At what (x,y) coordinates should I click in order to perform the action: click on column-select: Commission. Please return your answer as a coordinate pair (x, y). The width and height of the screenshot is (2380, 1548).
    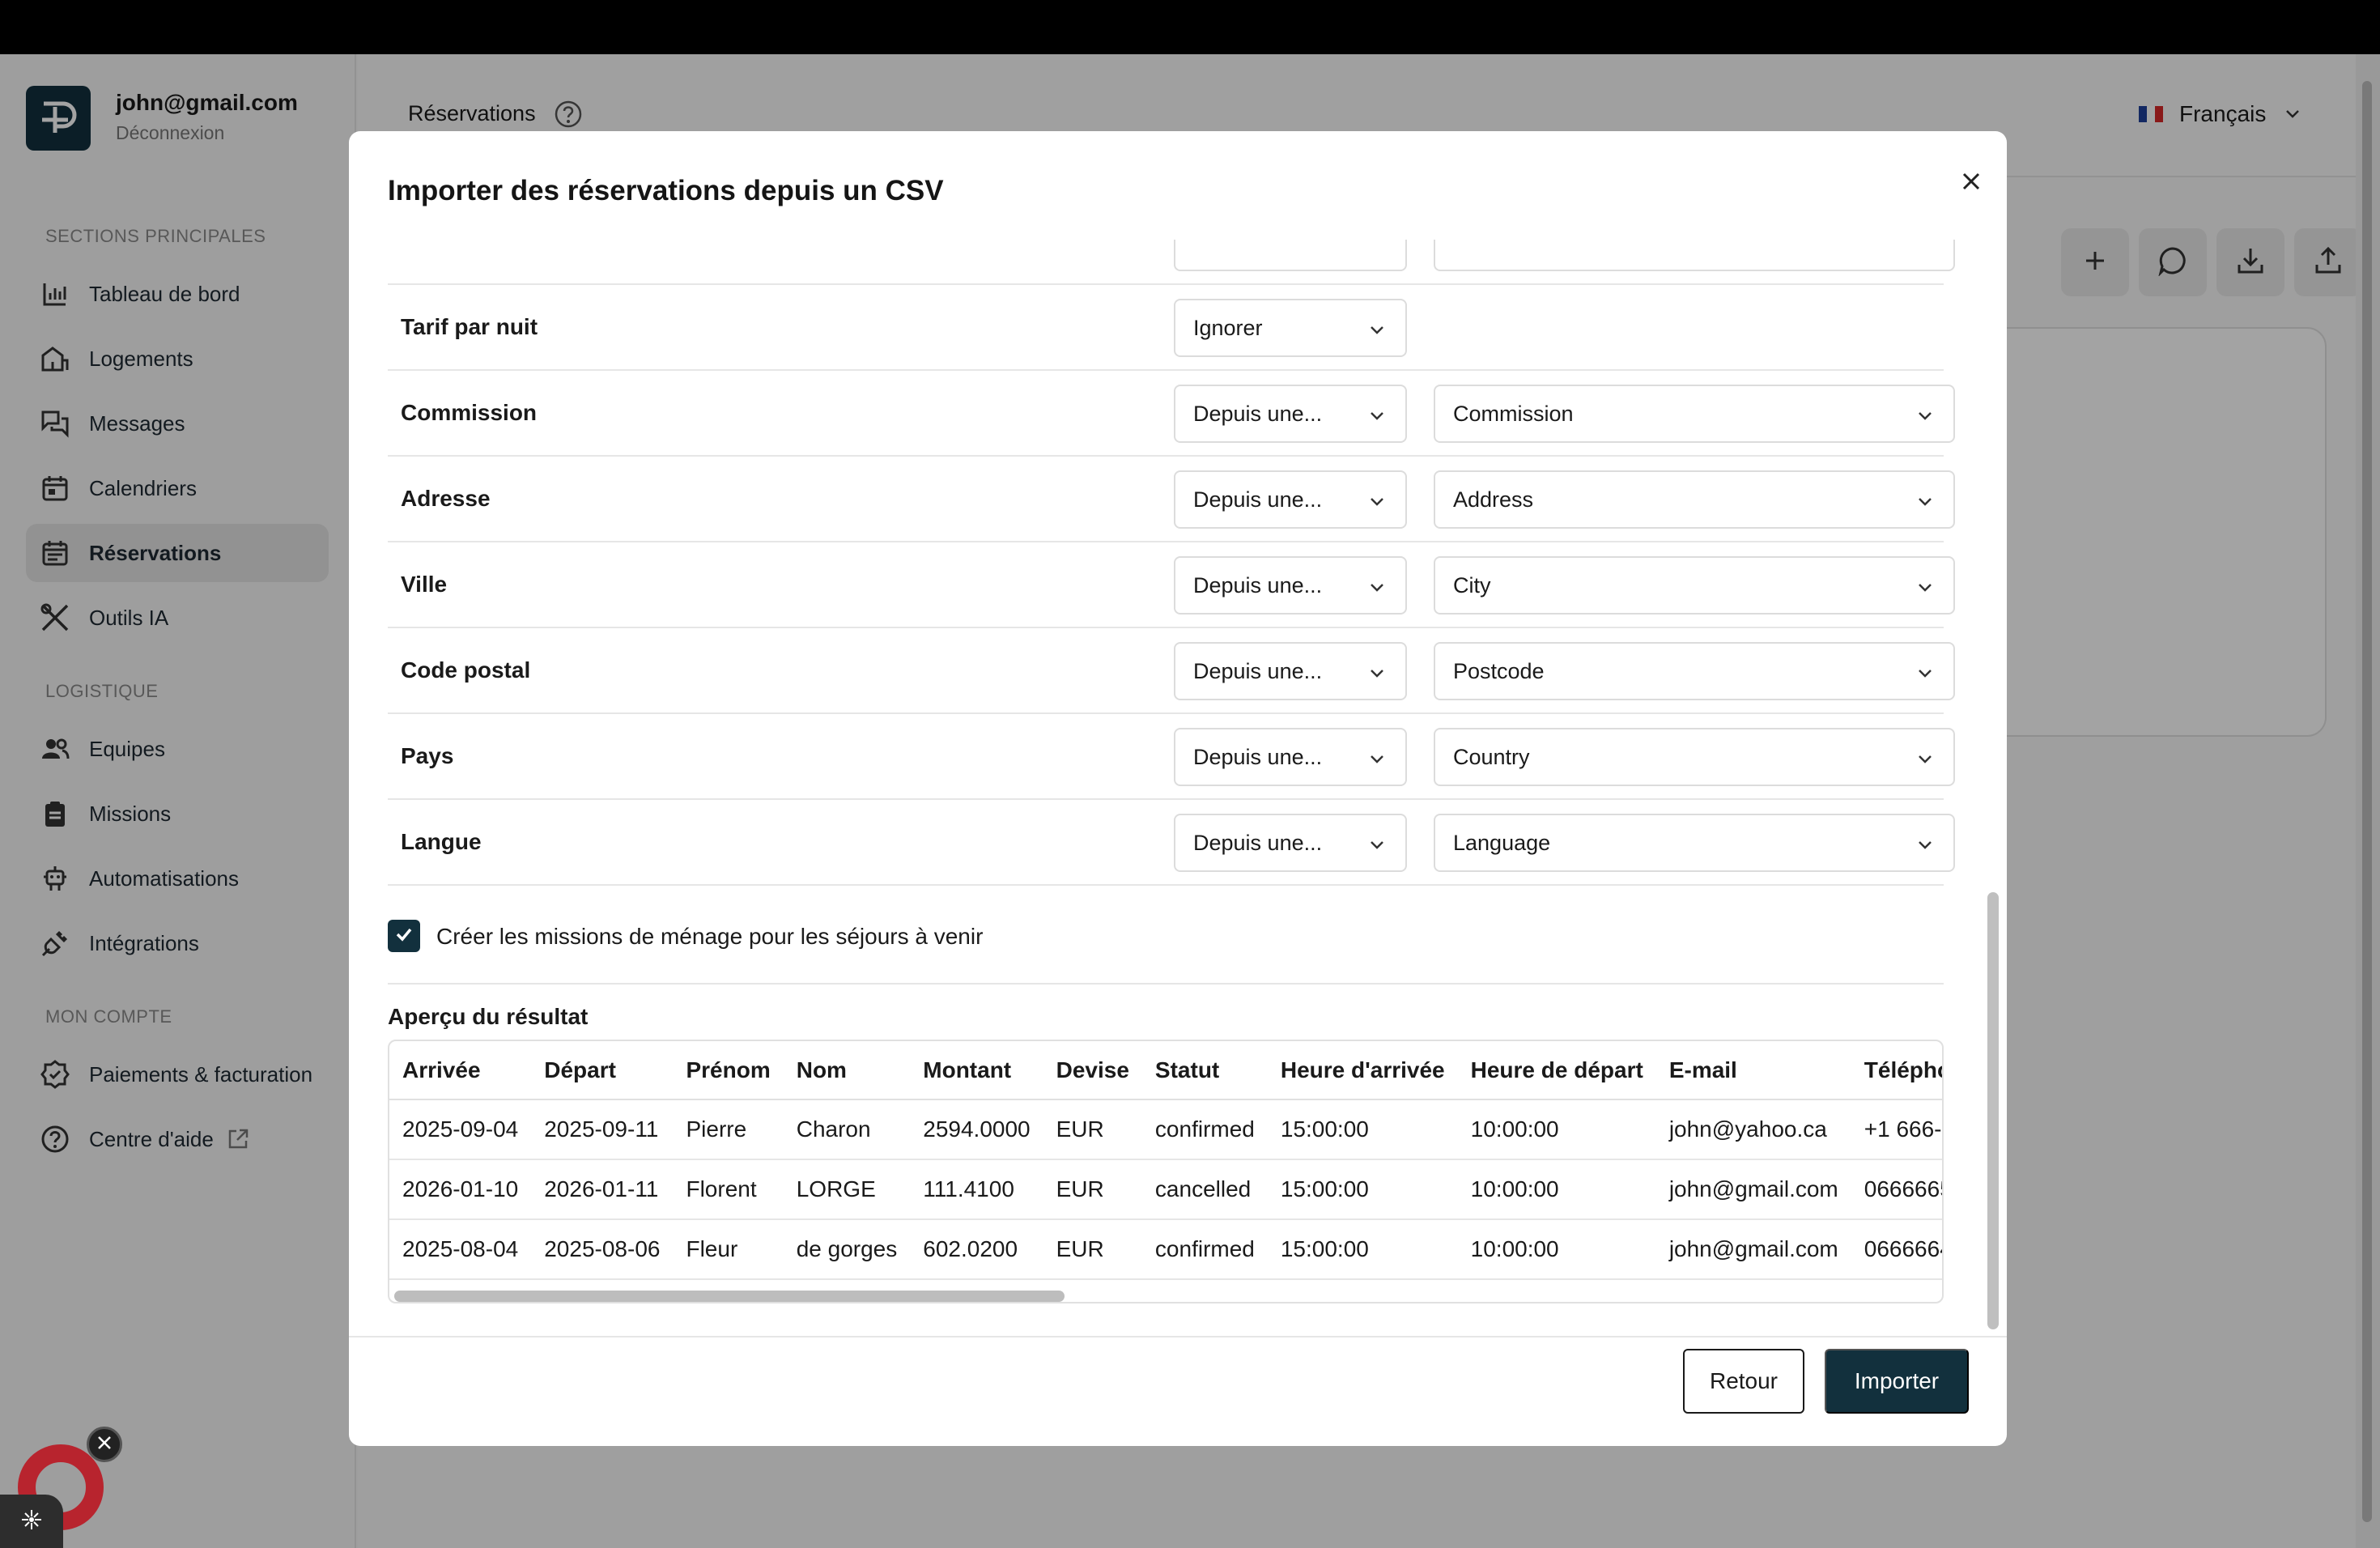
    Looking at the image, I should click on (1695, 414).